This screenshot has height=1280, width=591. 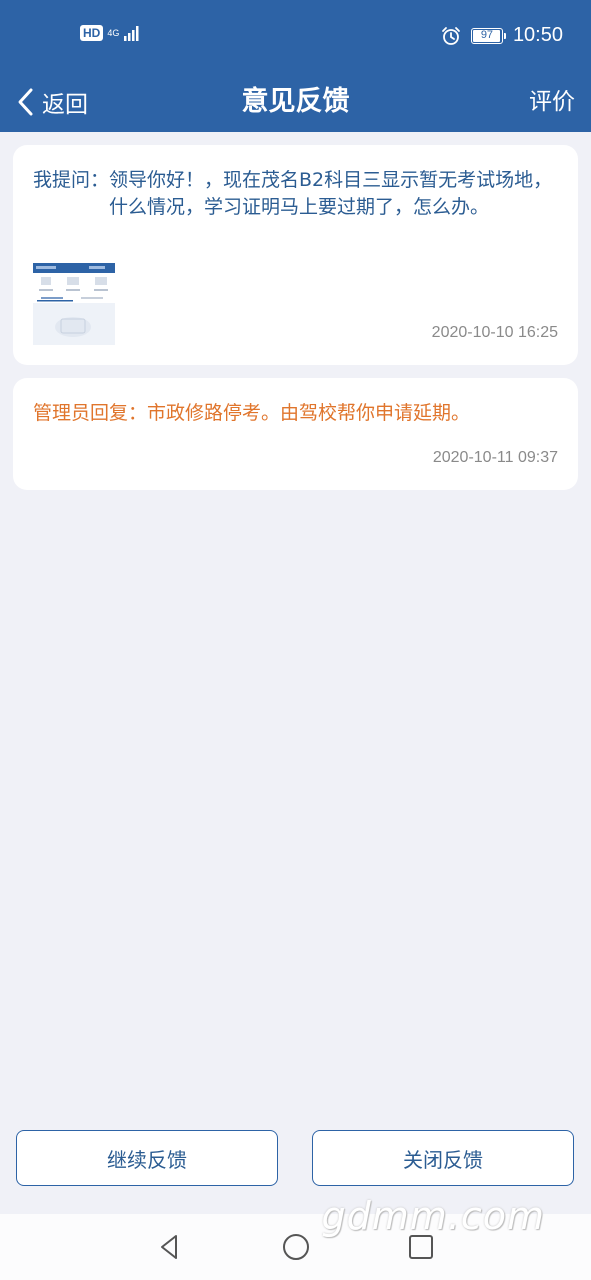 What do you see at coordinates (451, 35) in the screenshot?
I see `alarm-icon` at bounding box center [451, 35].